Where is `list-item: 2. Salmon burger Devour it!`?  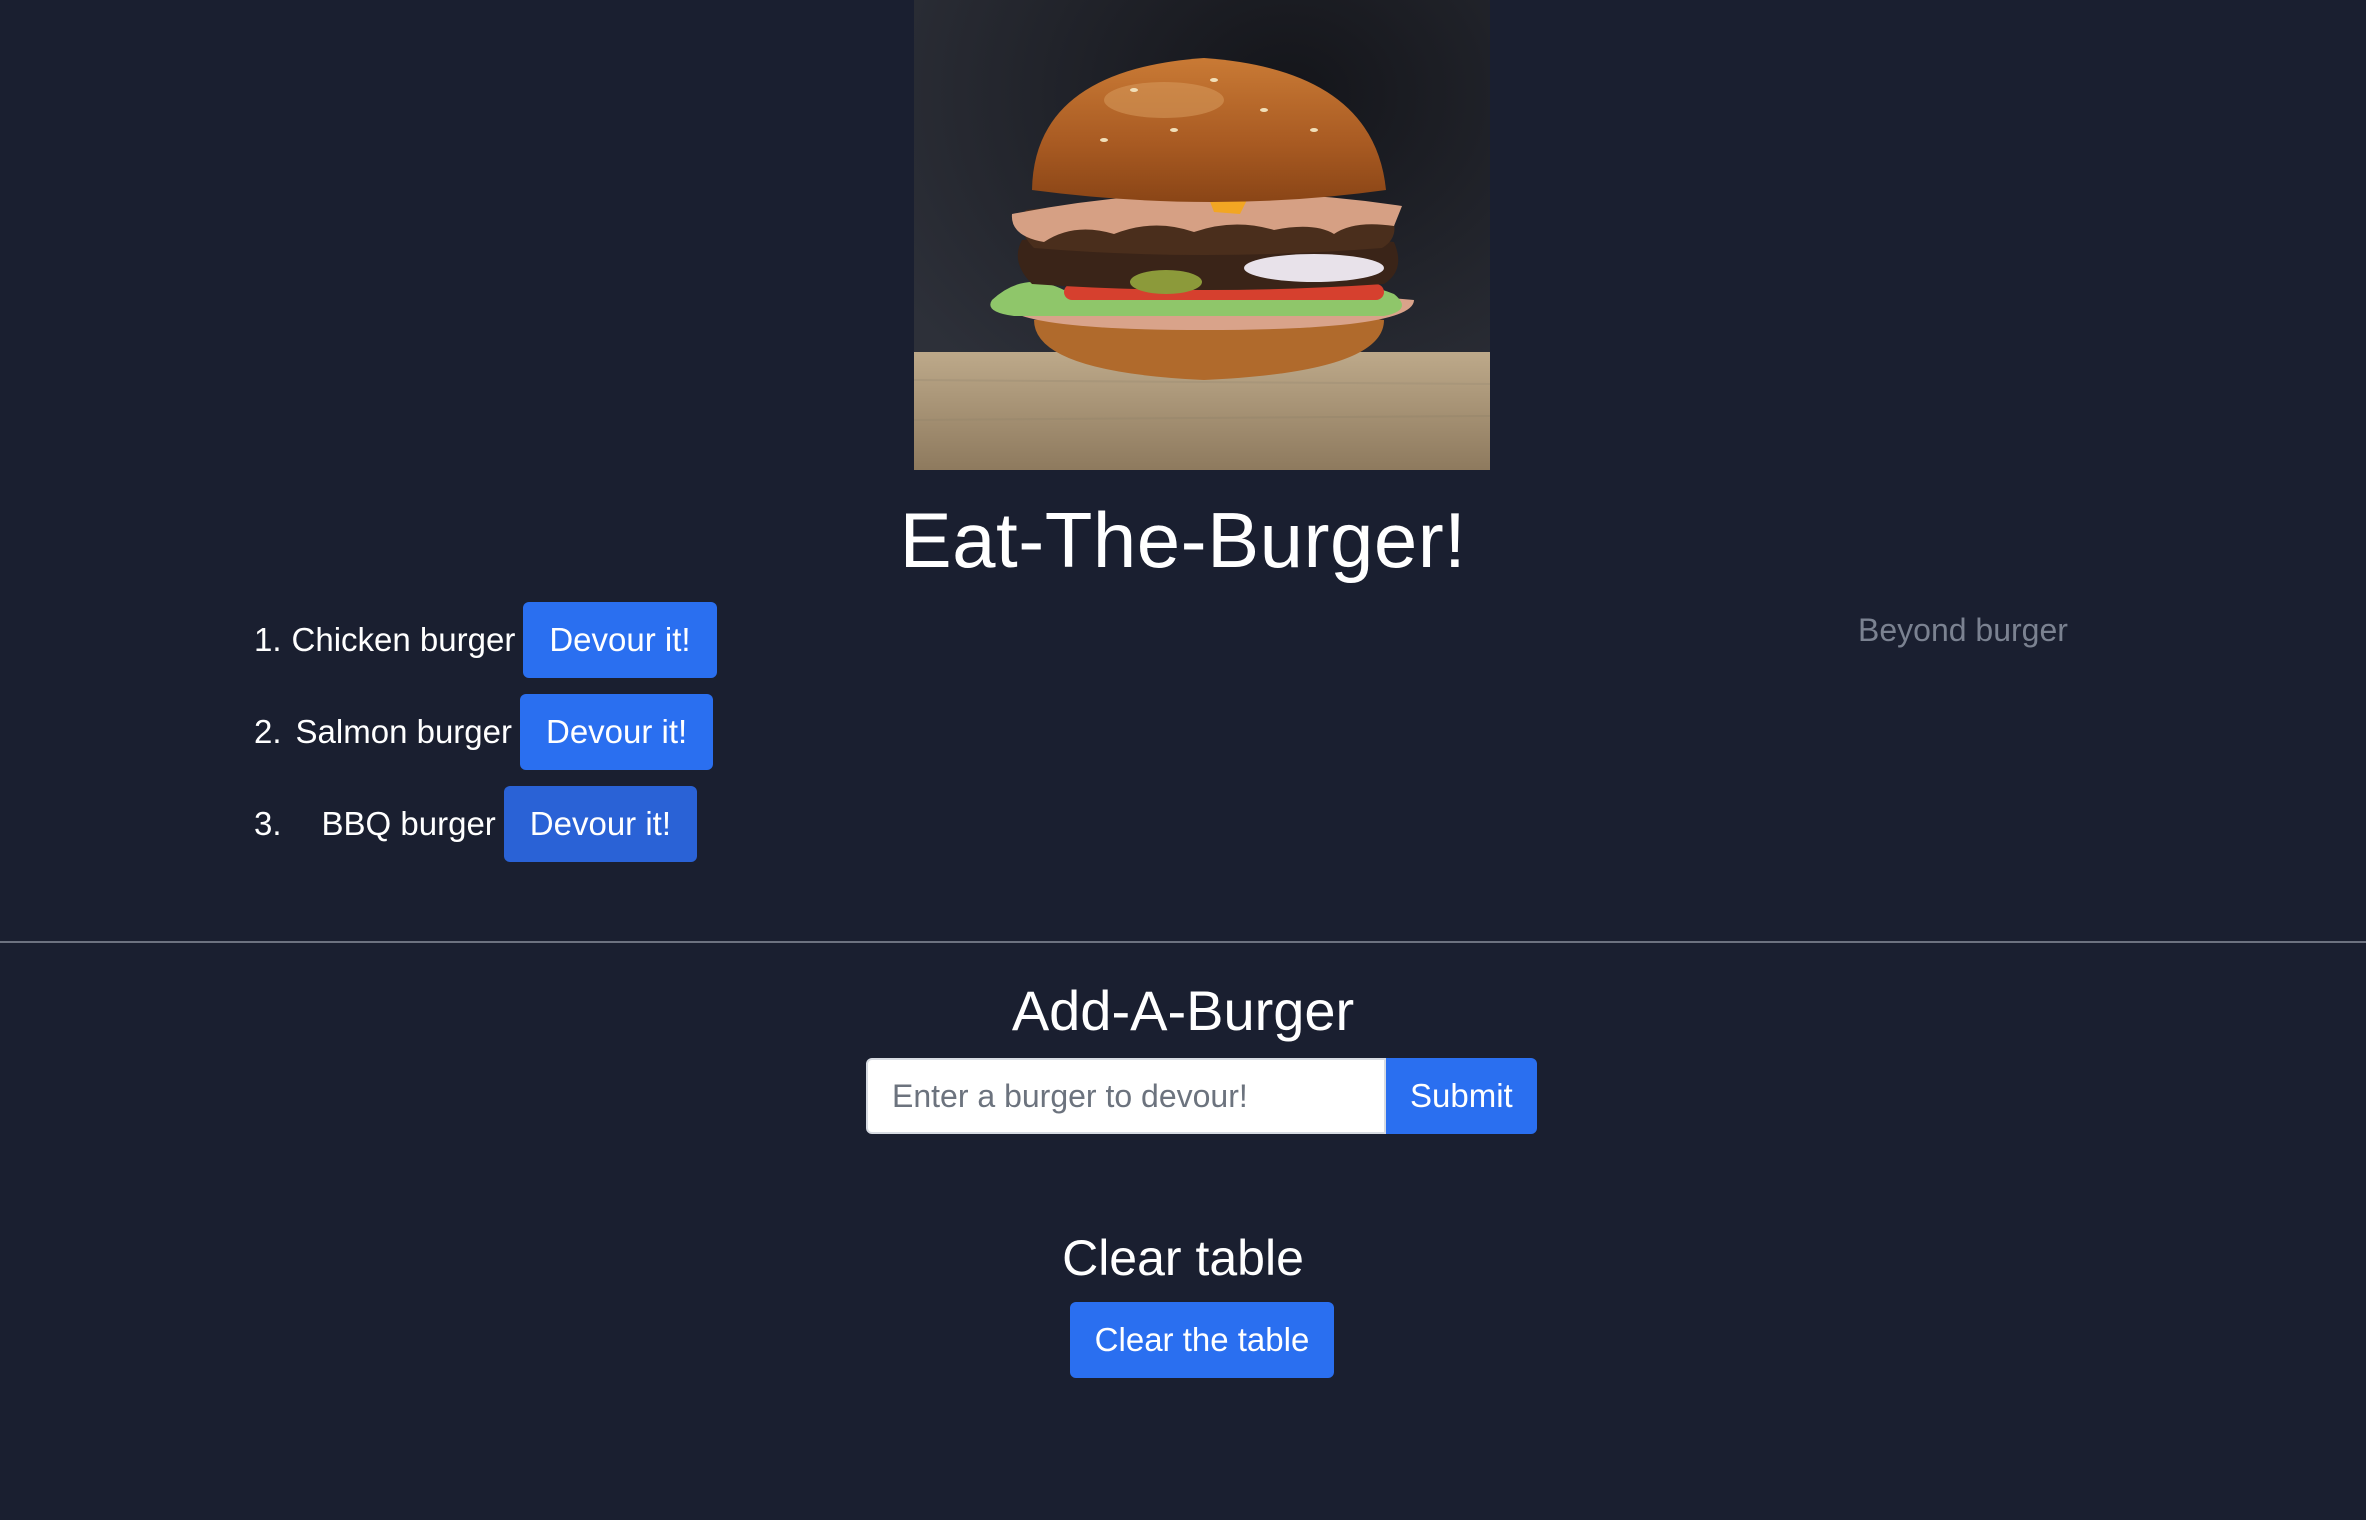
list-item: 2. Salmon burger Devour it! is located at coordinates (484, 732).